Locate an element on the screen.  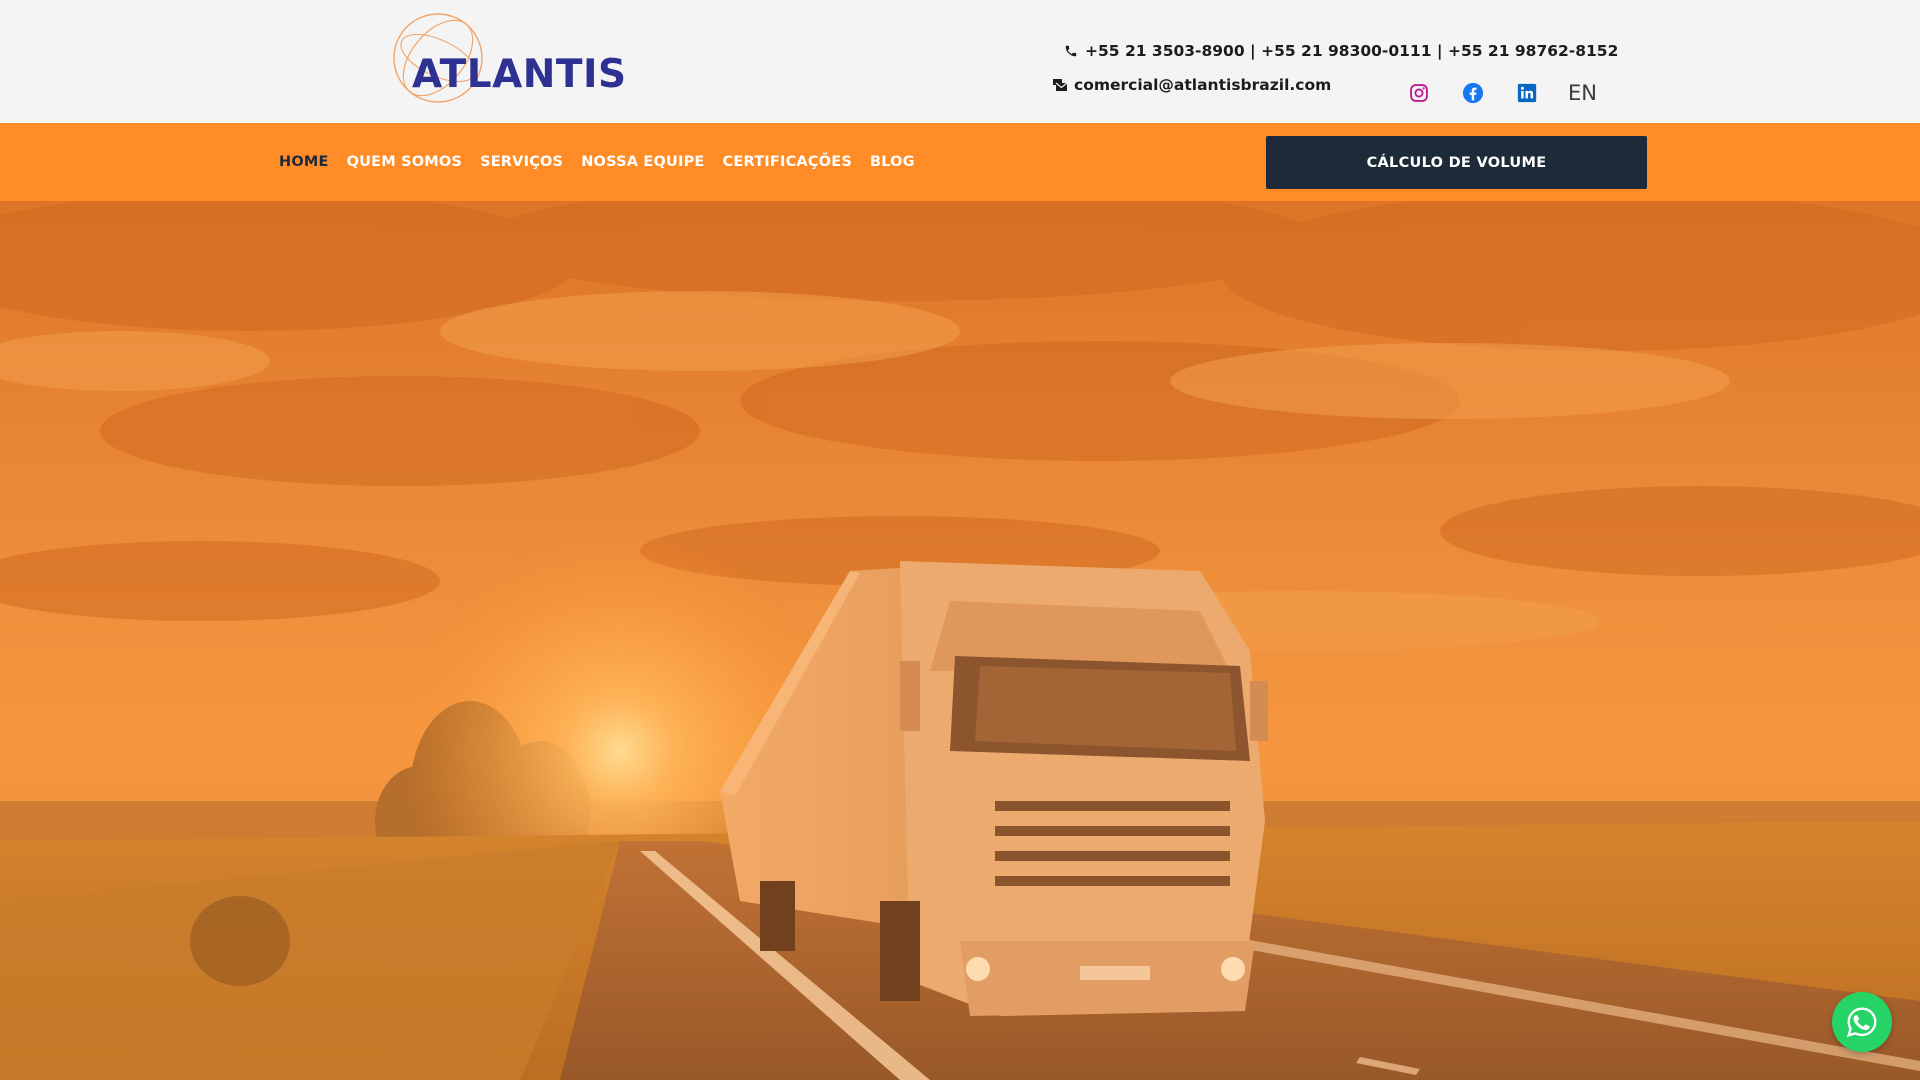
nav-item-servicos: SERVIÇOS is located at coordinates (521, 162).